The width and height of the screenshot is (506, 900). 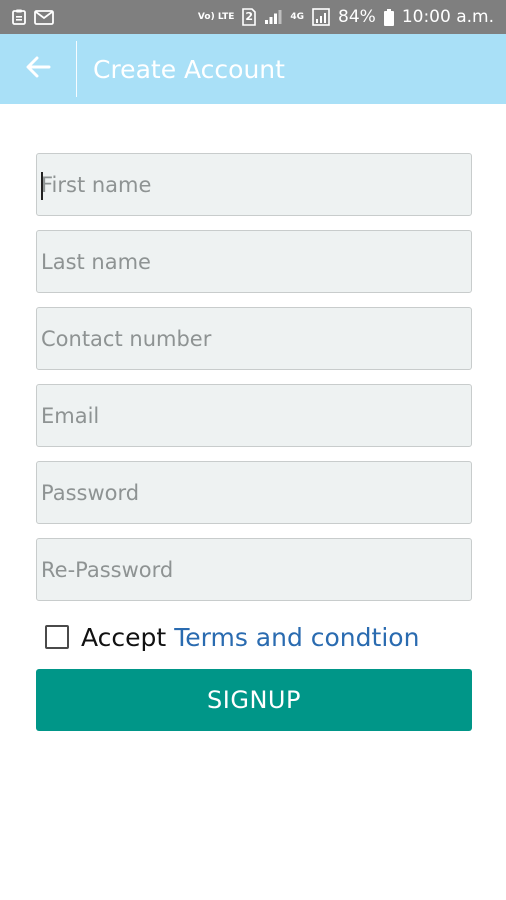 I want to click on password-input, so click(x=254, y=492).